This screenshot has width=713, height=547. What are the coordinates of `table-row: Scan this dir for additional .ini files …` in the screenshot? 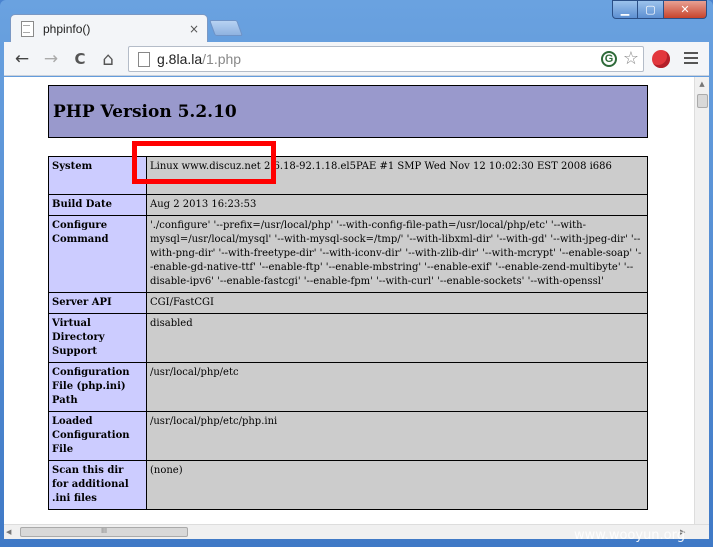 It's located at (348, 485).